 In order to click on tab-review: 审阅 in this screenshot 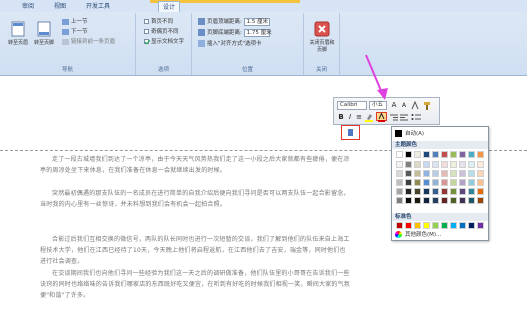, I will do `click(28, 6)`.